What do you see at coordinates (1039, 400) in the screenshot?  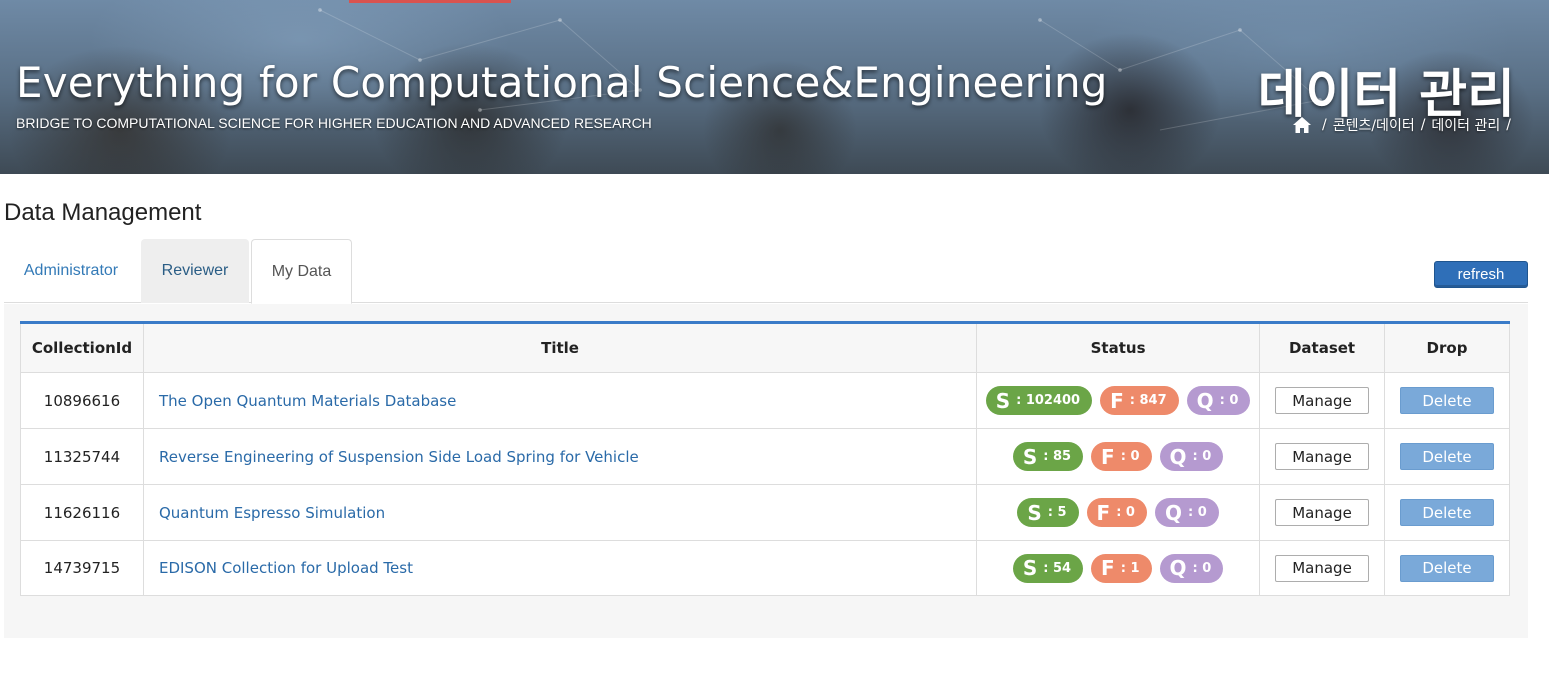 I see `success-count-badge: S: 102400` at bounding box center [1039, 400].